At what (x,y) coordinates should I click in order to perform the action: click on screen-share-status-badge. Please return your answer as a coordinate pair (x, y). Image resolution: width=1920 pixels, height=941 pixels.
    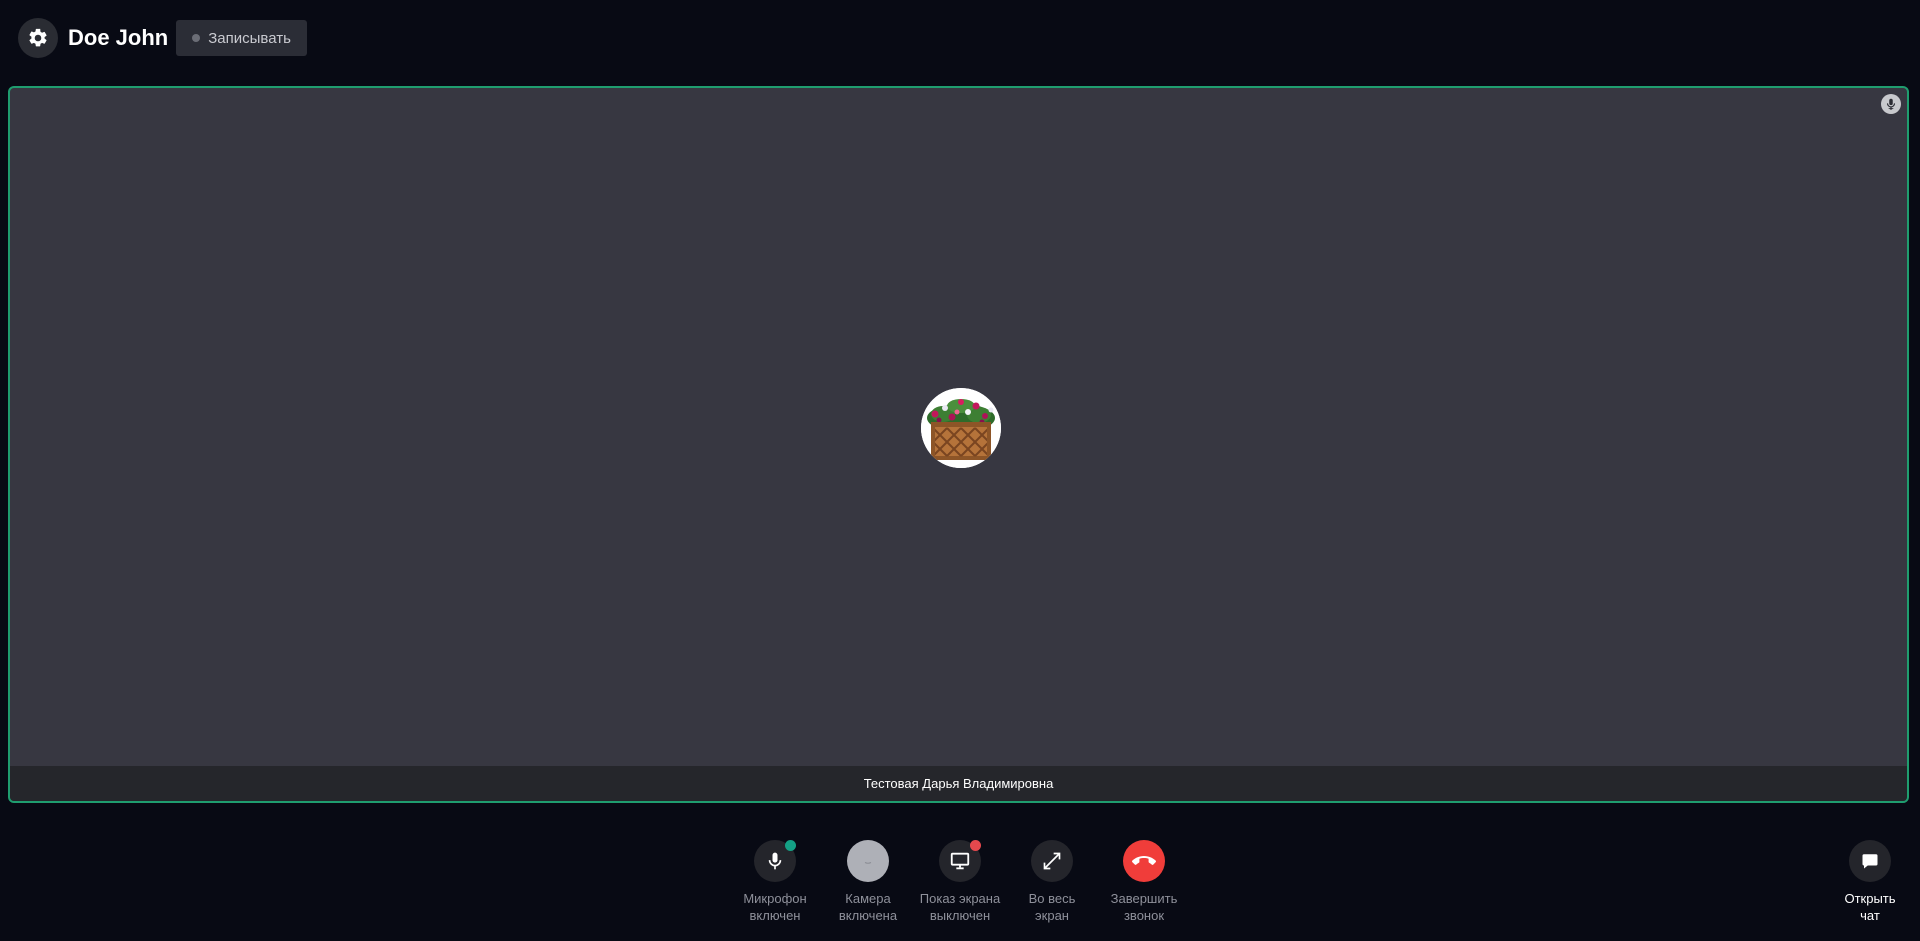
    Looking at the image, I should click on (975, 845).